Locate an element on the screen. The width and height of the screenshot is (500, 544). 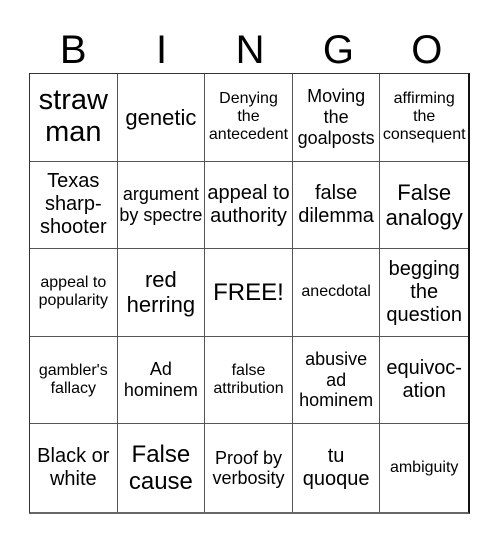
free-space-cell: FREE! is located at coordinates (249, 293).